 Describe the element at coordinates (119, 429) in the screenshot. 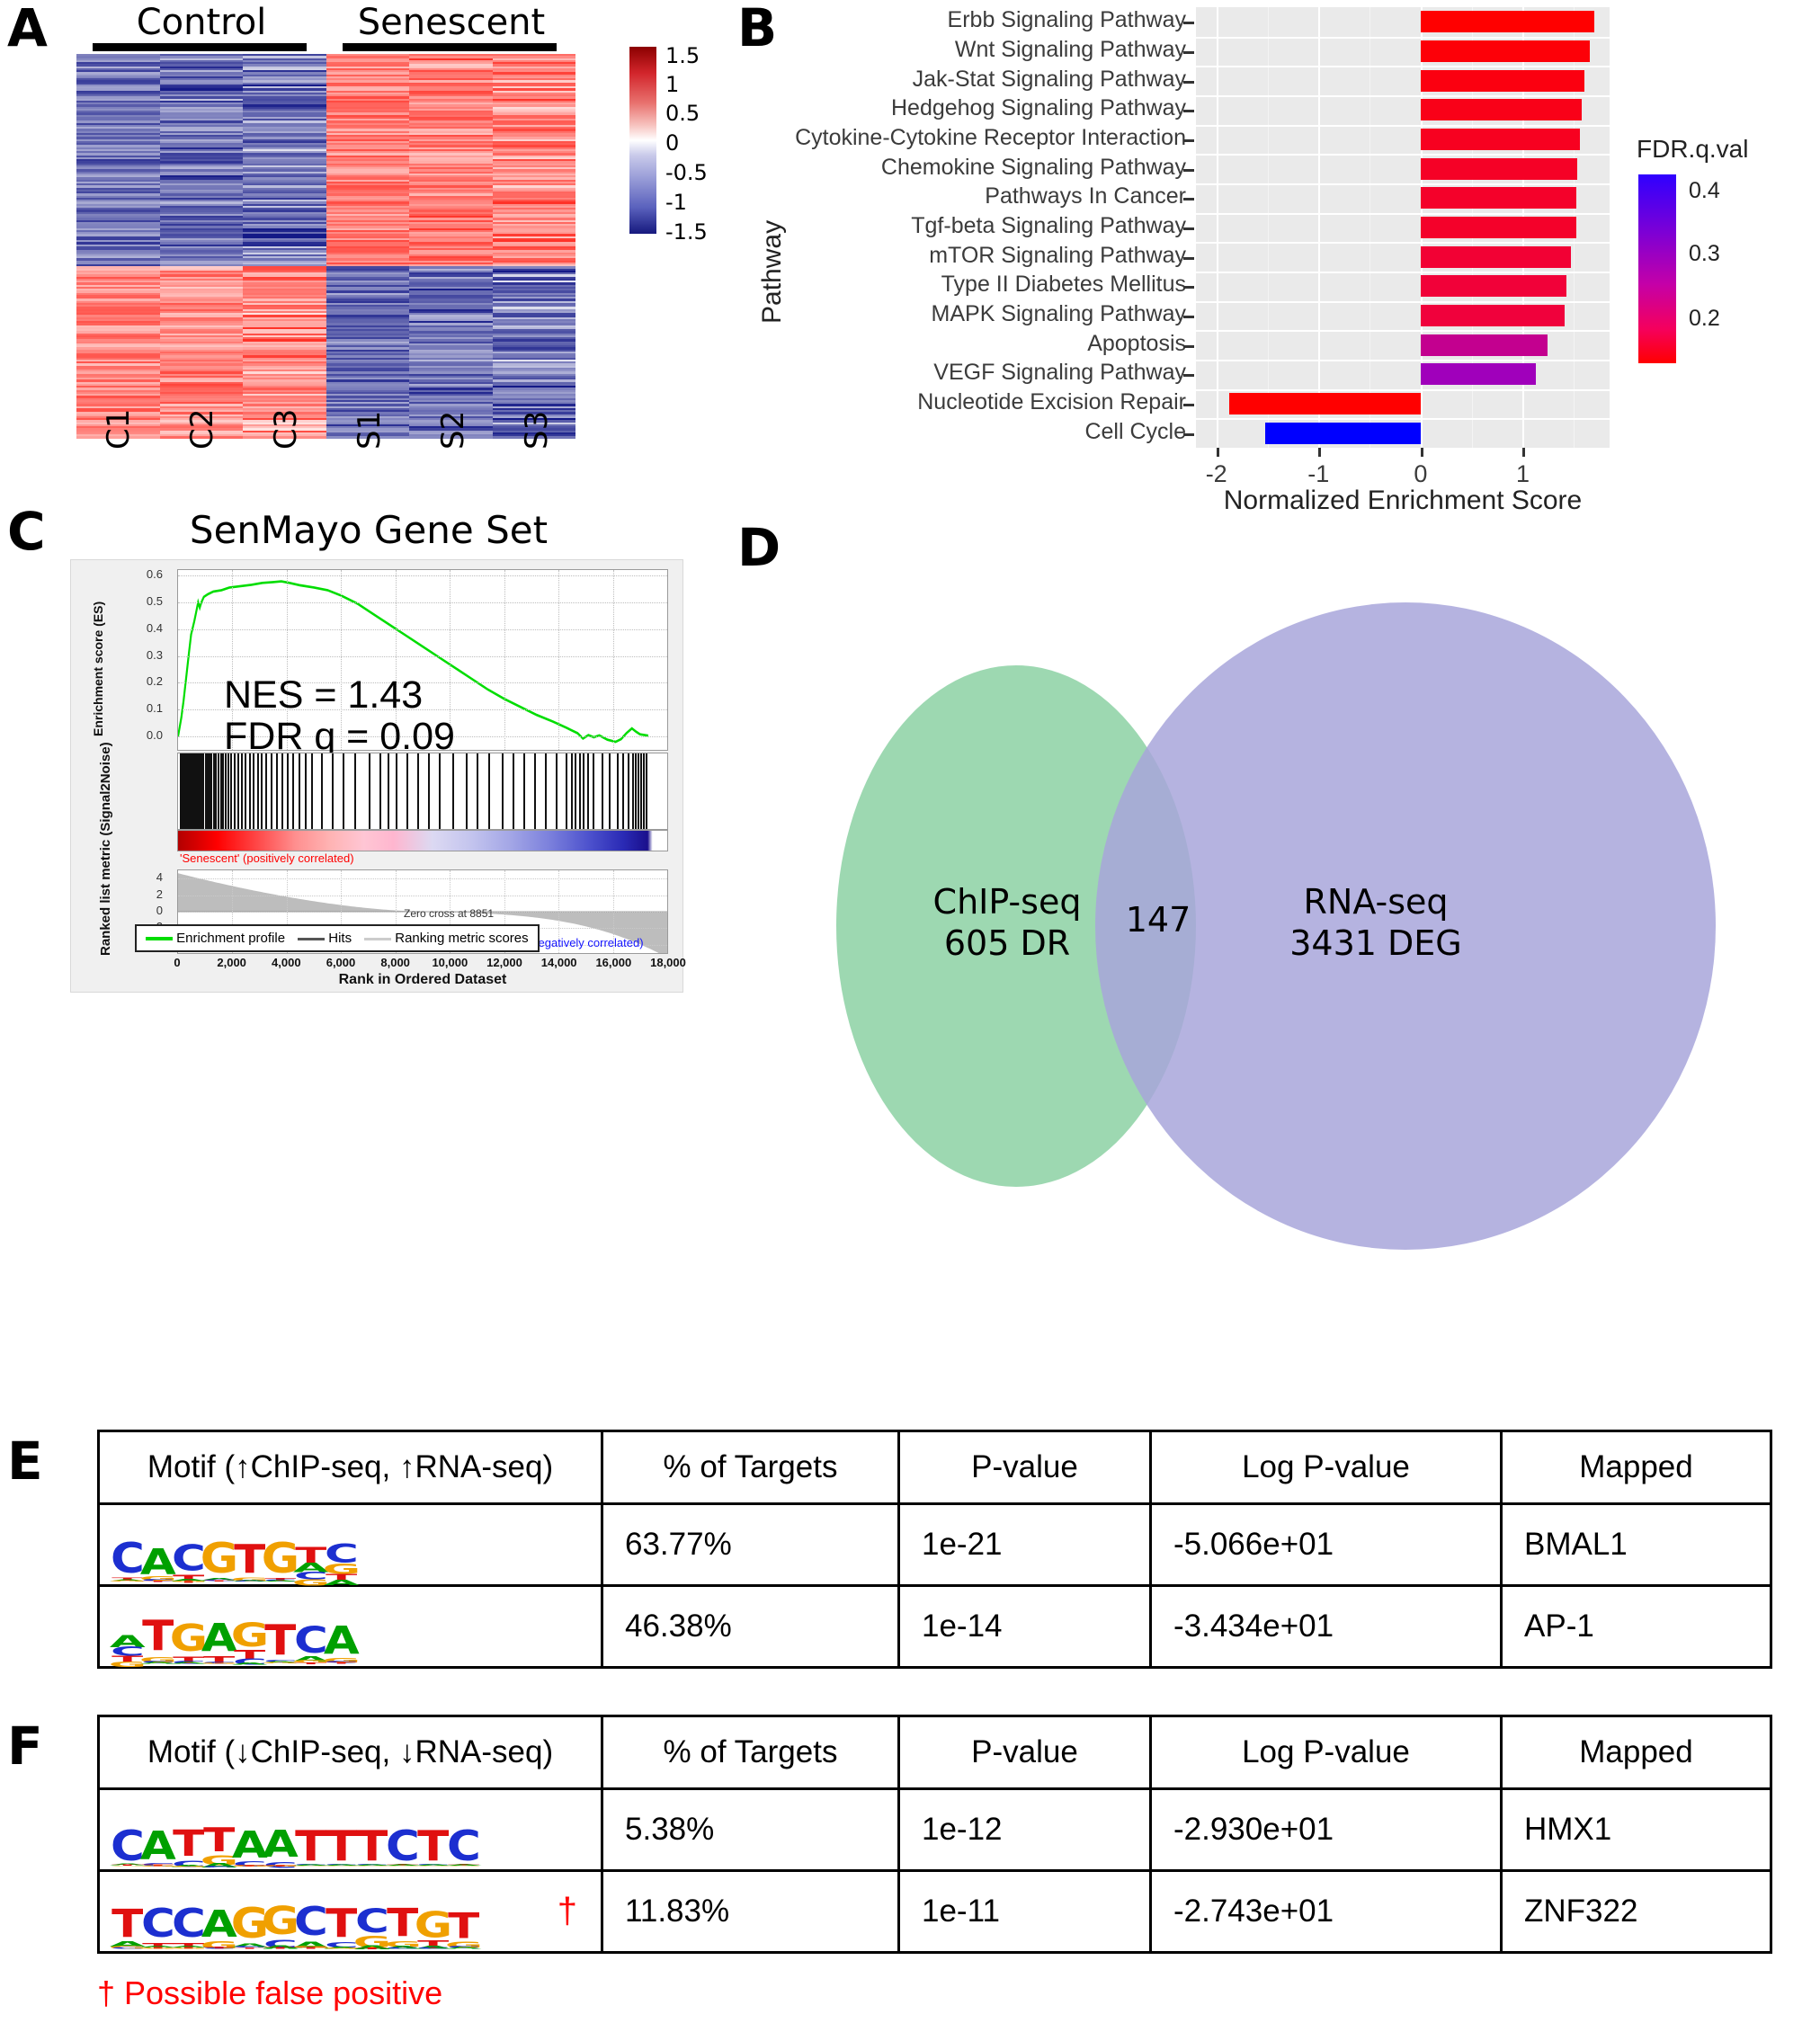

I see `heatmap-sample-c1: C1` at that location.